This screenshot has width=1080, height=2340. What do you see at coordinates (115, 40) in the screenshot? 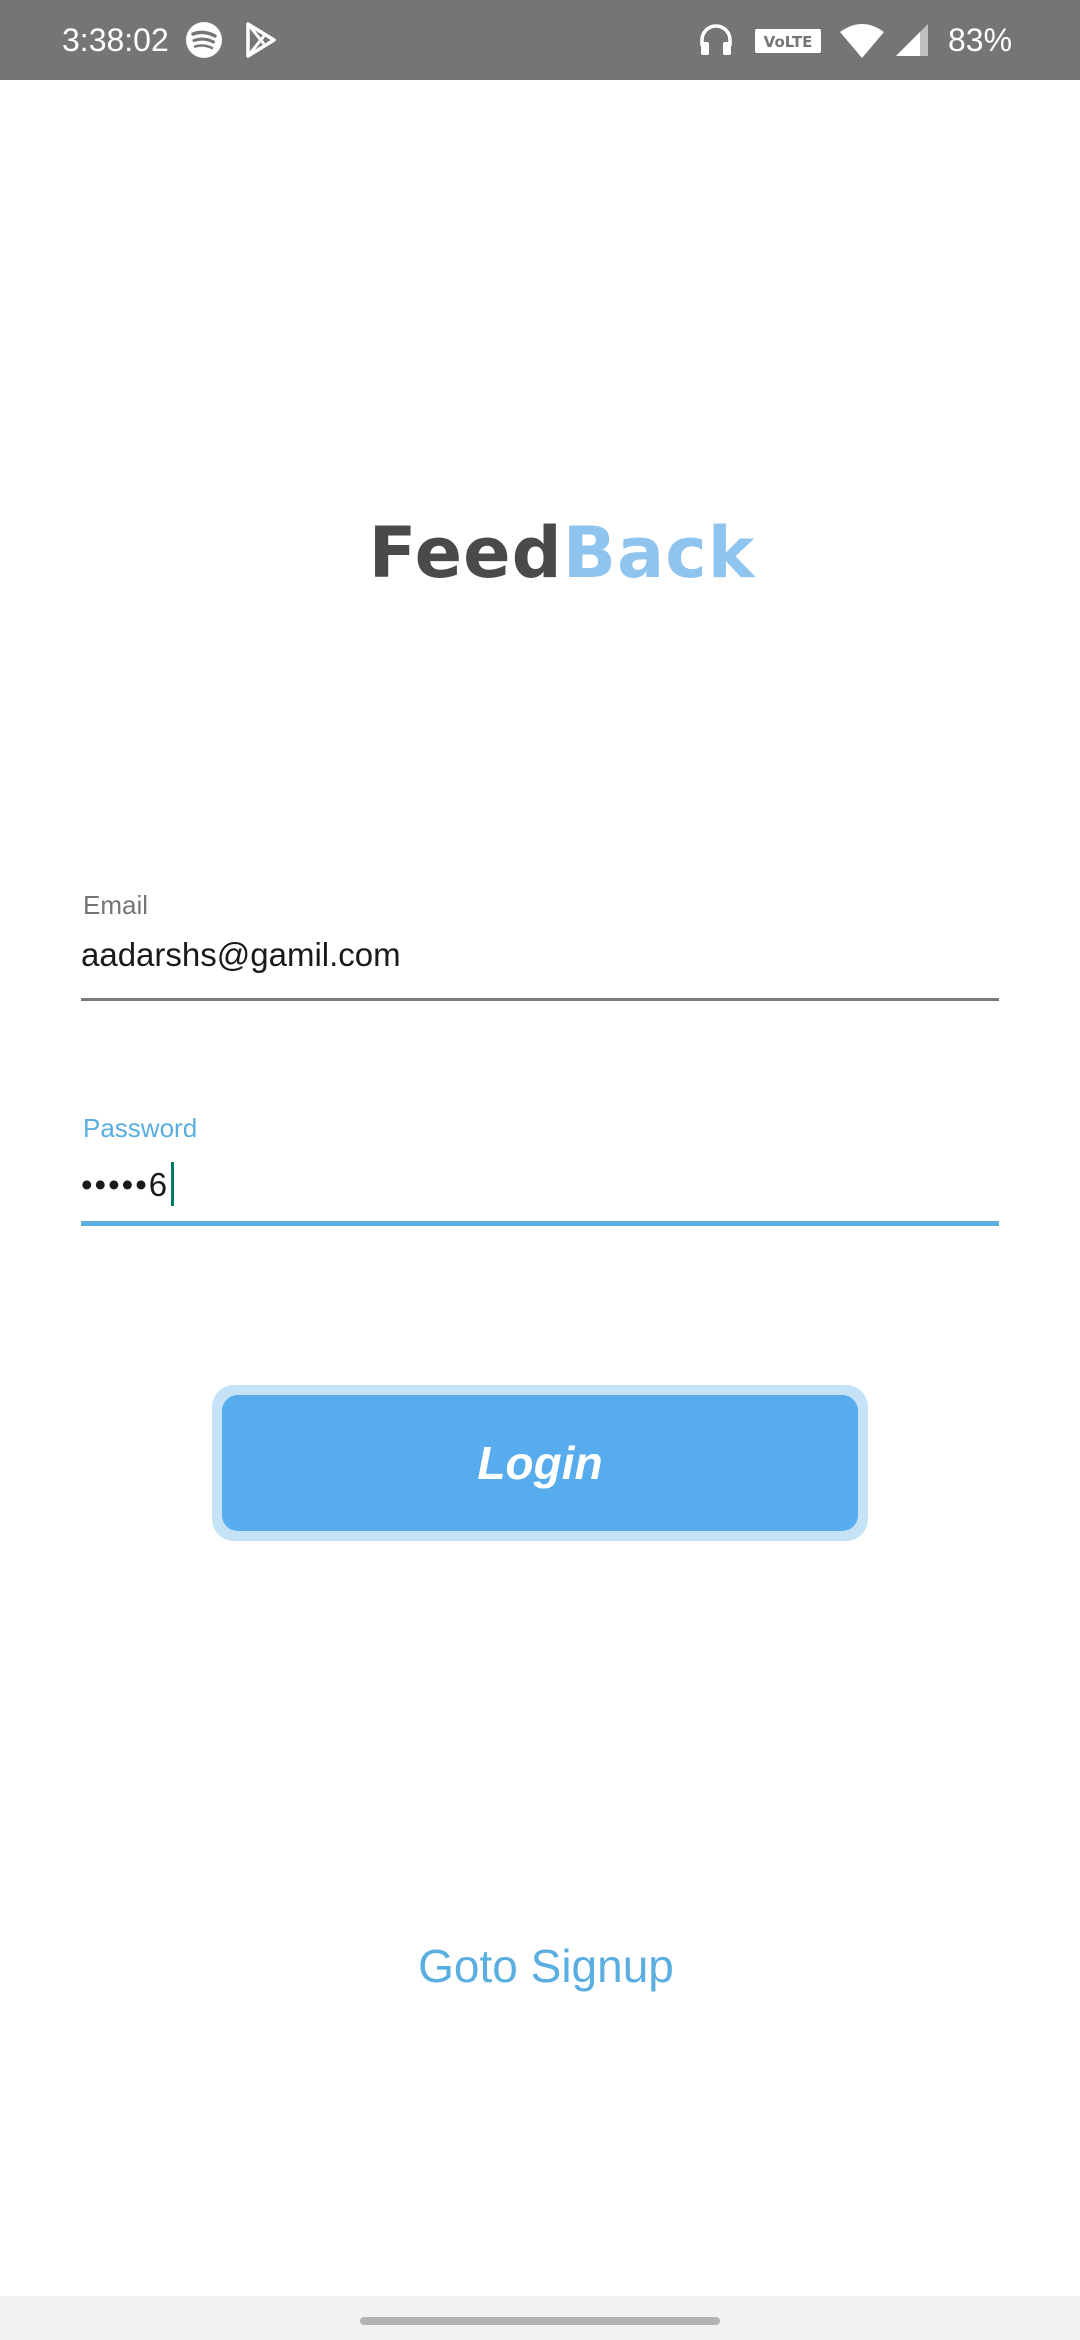
I see `status-time: 3:38:02` at bounding box center [115, 40].